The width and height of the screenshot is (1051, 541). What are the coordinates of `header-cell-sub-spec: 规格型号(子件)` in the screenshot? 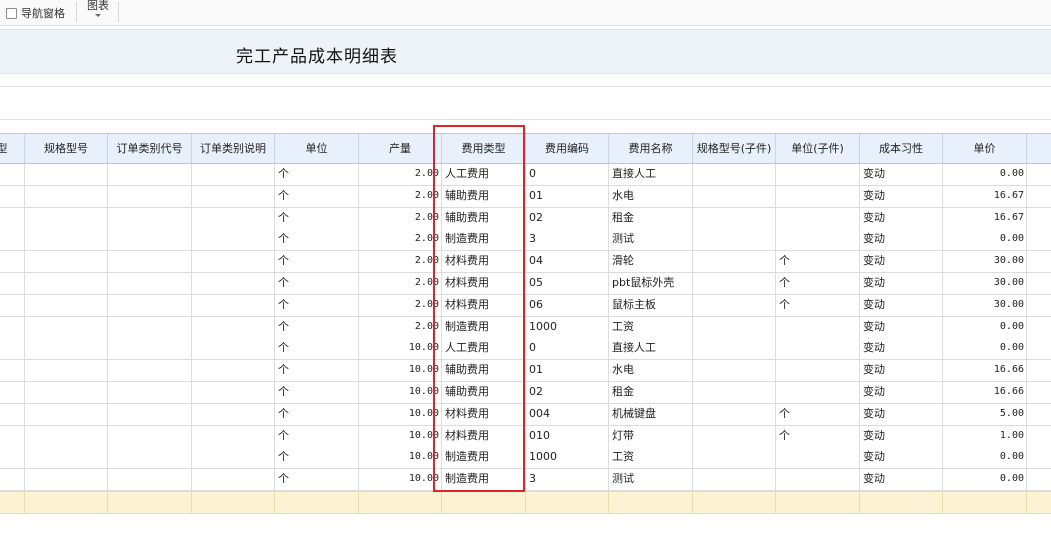 It's located at (734, 148).